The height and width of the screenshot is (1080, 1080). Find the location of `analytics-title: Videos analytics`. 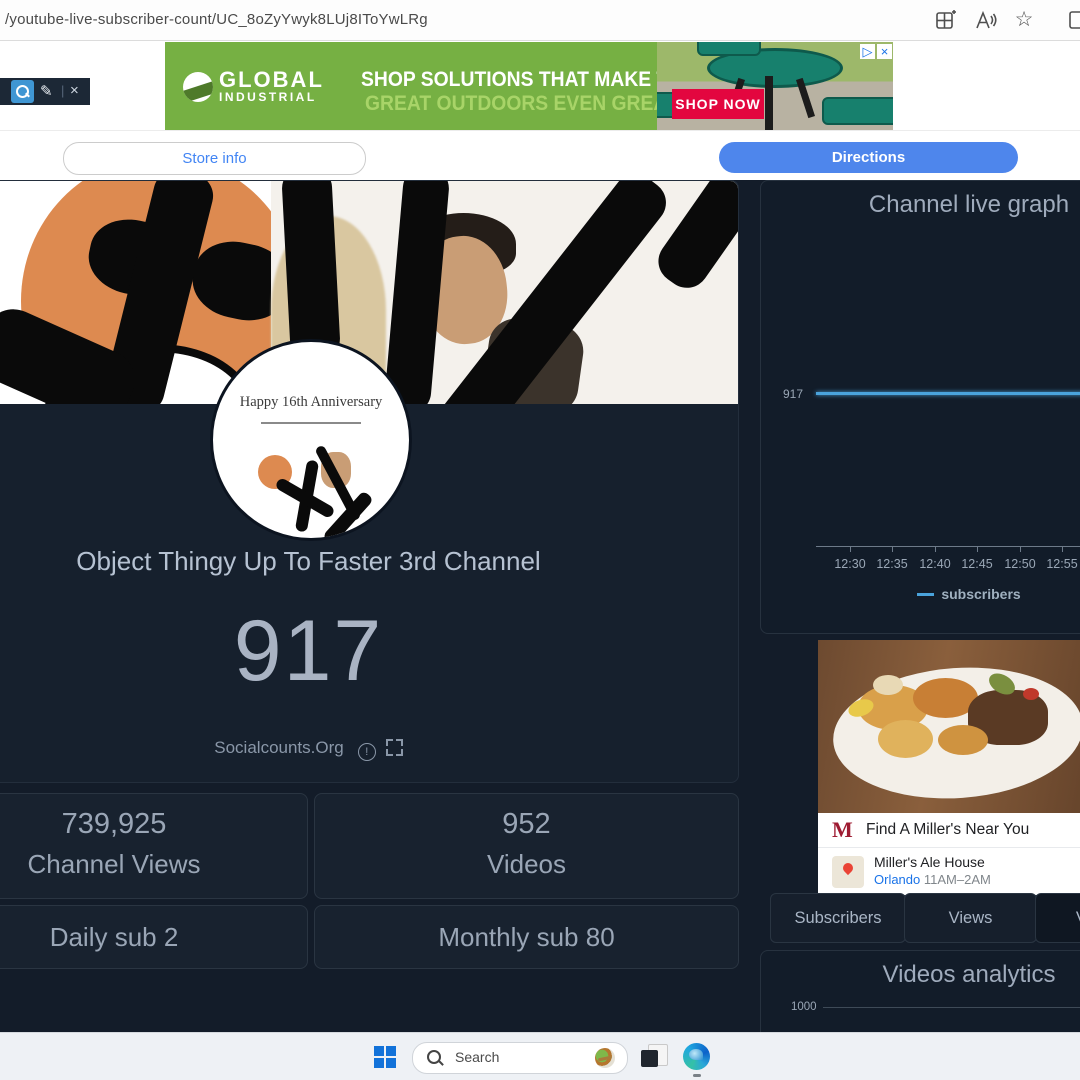

analytics-title: Videos analytics is located at coordinates (969, 974).